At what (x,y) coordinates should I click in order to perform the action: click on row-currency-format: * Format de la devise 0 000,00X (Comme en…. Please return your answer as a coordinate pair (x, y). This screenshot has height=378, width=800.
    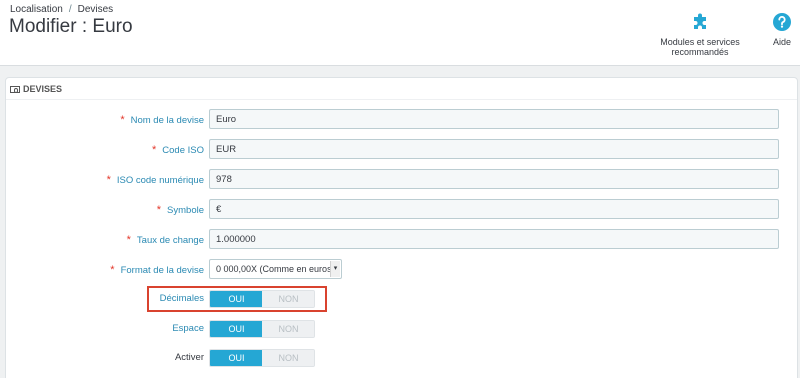
    Looking at the image, I should click on (401, 270).